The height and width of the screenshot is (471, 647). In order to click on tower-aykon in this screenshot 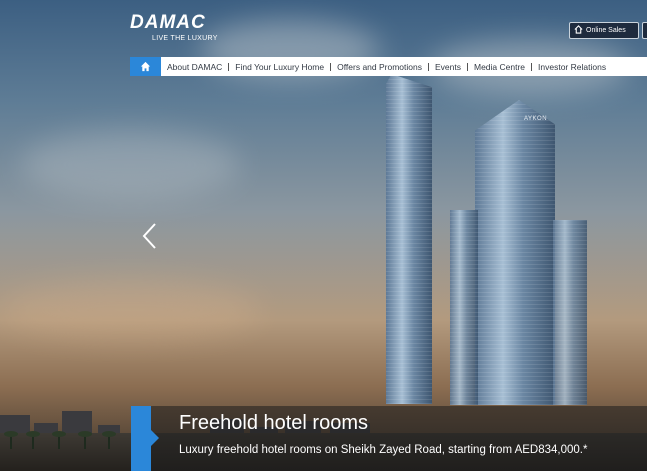, I will do `click(515, 252)`.